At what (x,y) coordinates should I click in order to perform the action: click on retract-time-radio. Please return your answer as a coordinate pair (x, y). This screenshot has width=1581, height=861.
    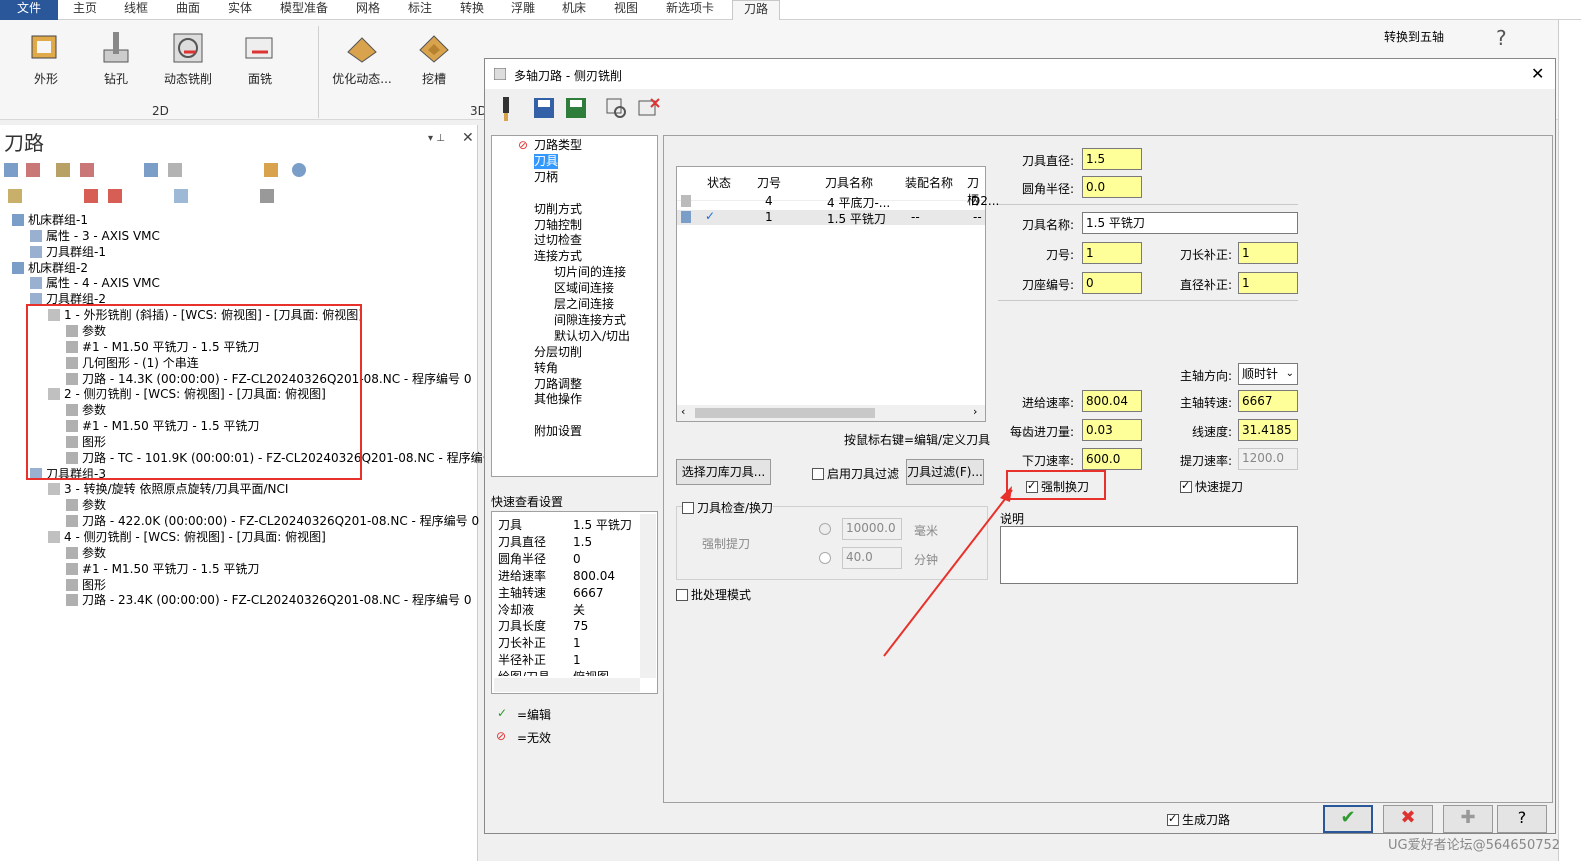
    Looking at the image, I should click on (825, 558).